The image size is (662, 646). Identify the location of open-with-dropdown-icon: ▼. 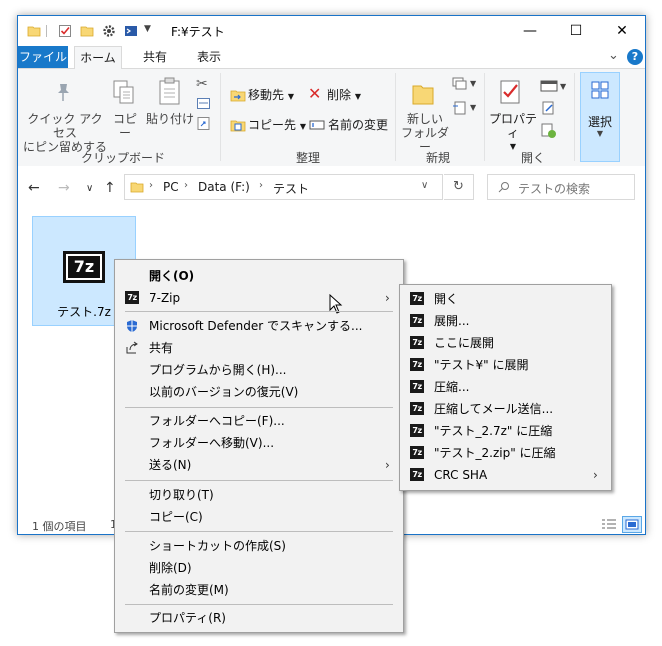
(563, 86).